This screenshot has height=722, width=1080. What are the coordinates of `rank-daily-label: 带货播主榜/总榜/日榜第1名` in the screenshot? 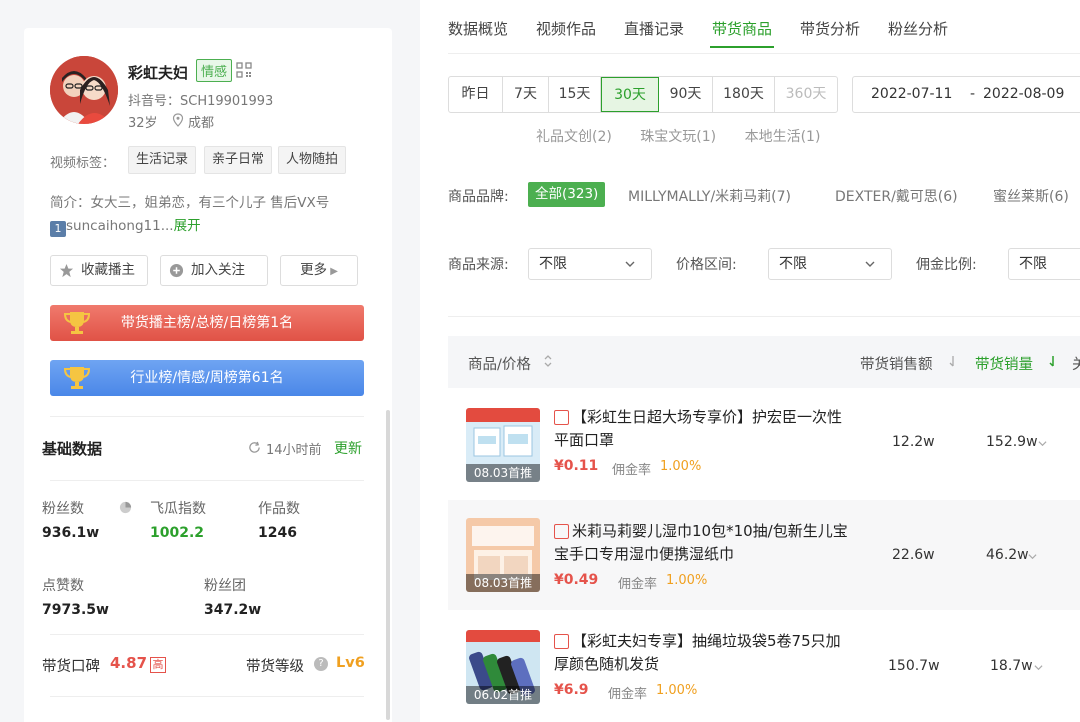 It's located at (207, 323).